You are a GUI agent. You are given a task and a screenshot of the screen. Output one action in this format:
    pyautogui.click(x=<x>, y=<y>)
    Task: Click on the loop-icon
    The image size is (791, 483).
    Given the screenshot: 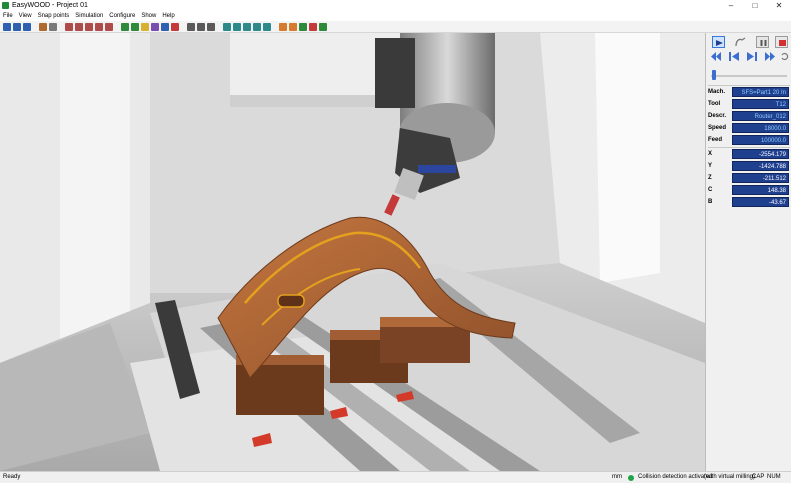 What is the action you would take?
    pyautogui.click(x=784, y=56)
    